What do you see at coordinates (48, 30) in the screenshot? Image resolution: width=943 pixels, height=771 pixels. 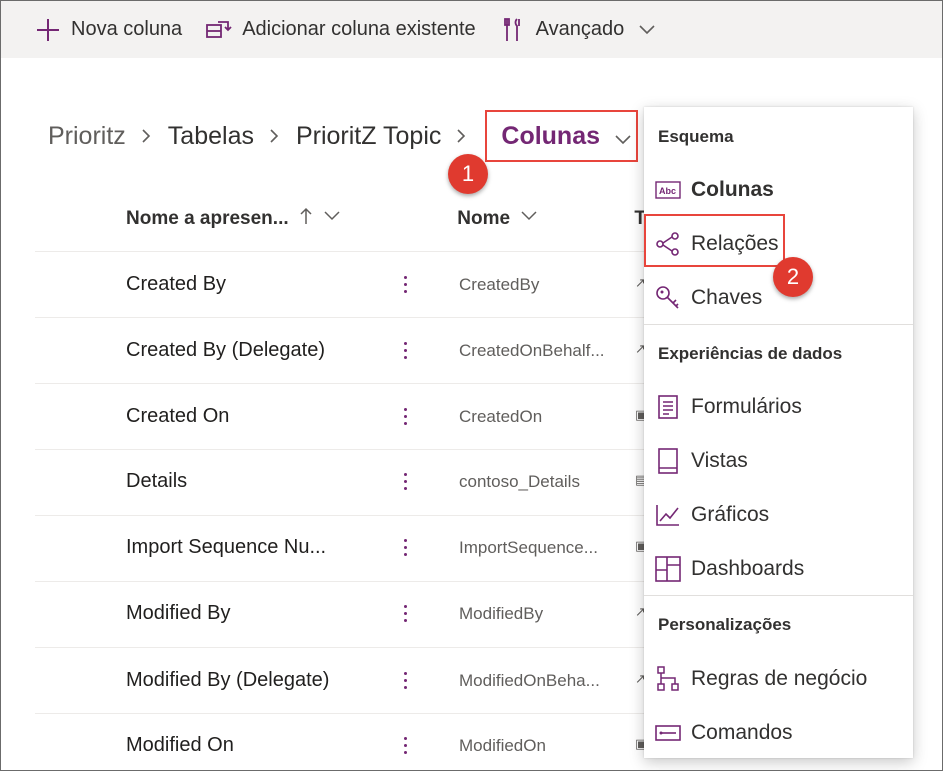 I see `plus-icon` at bounding box center [48, 30].